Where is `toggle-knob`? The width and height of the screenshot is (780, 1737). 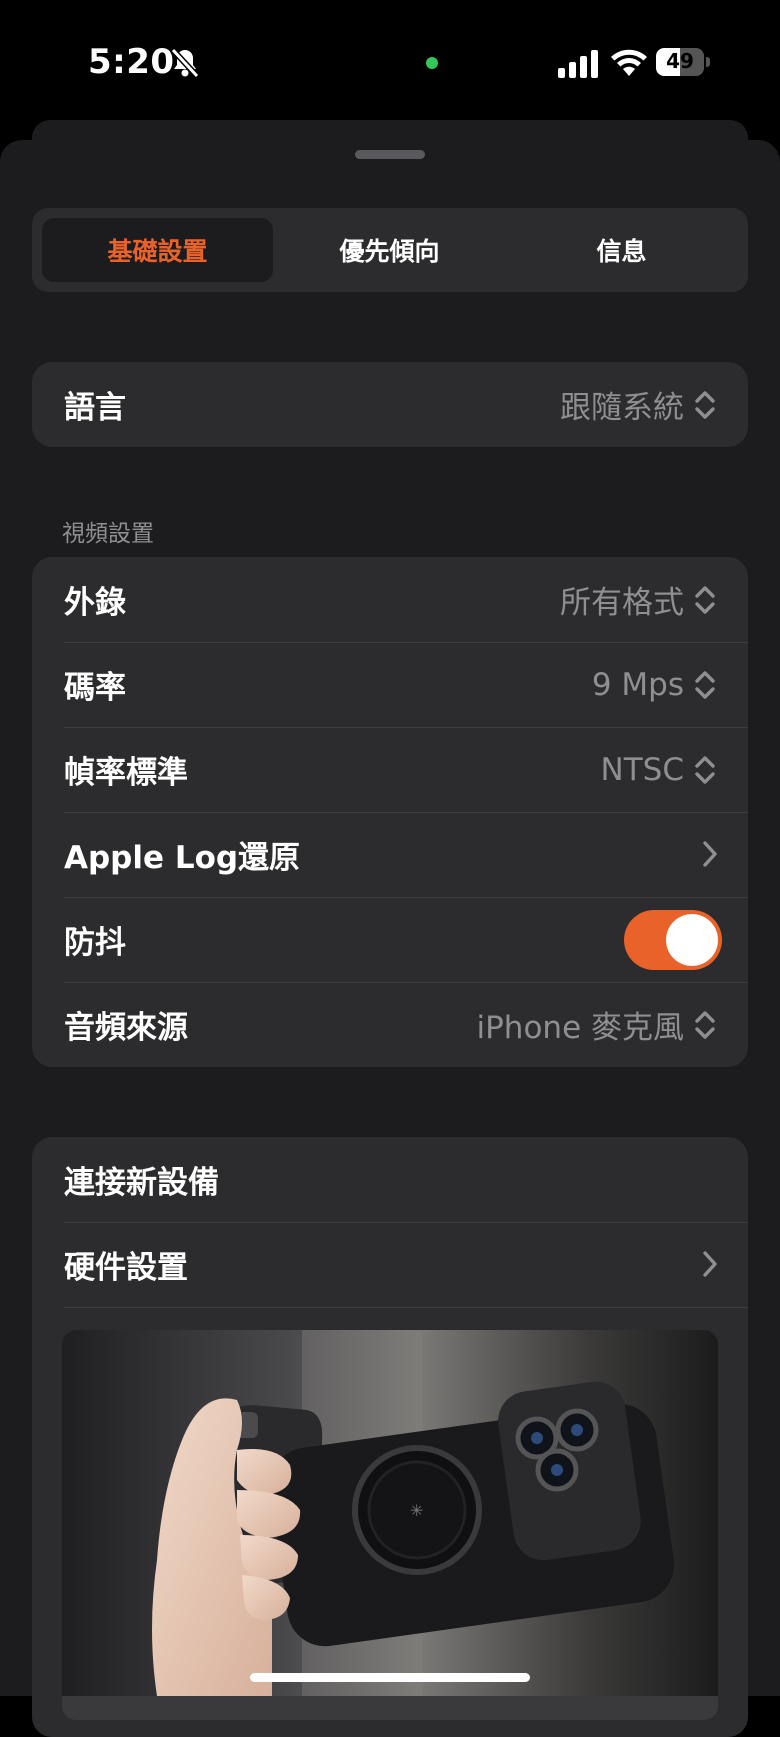
toggle-knob is located at coordinates (692, 940).